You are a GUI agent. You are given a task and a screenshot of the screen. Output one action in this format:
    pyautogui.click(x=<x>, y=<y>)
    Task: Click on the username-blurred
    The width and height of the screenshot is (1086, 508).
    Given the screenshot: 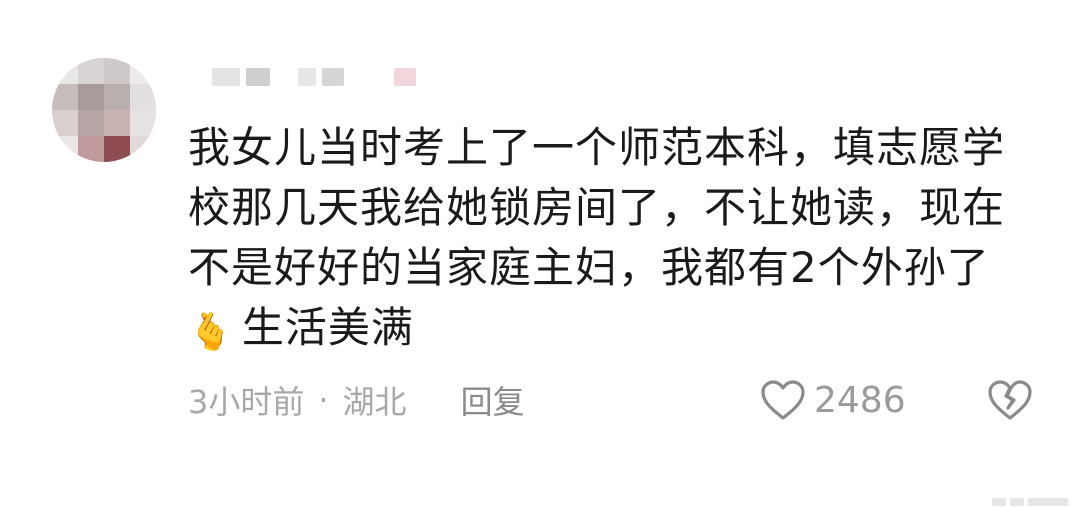 What is the action you would take?
    pyautogui.click(x=314, y=77)
    